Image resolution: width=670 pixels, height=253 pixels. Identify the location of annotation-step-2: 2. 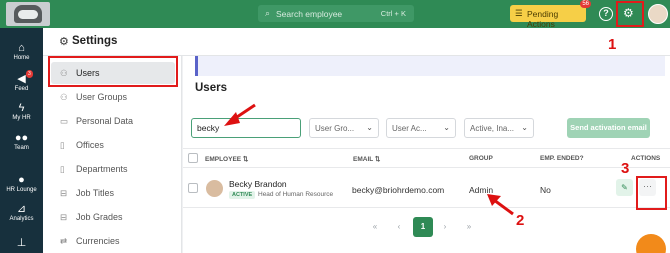
(520, 220).